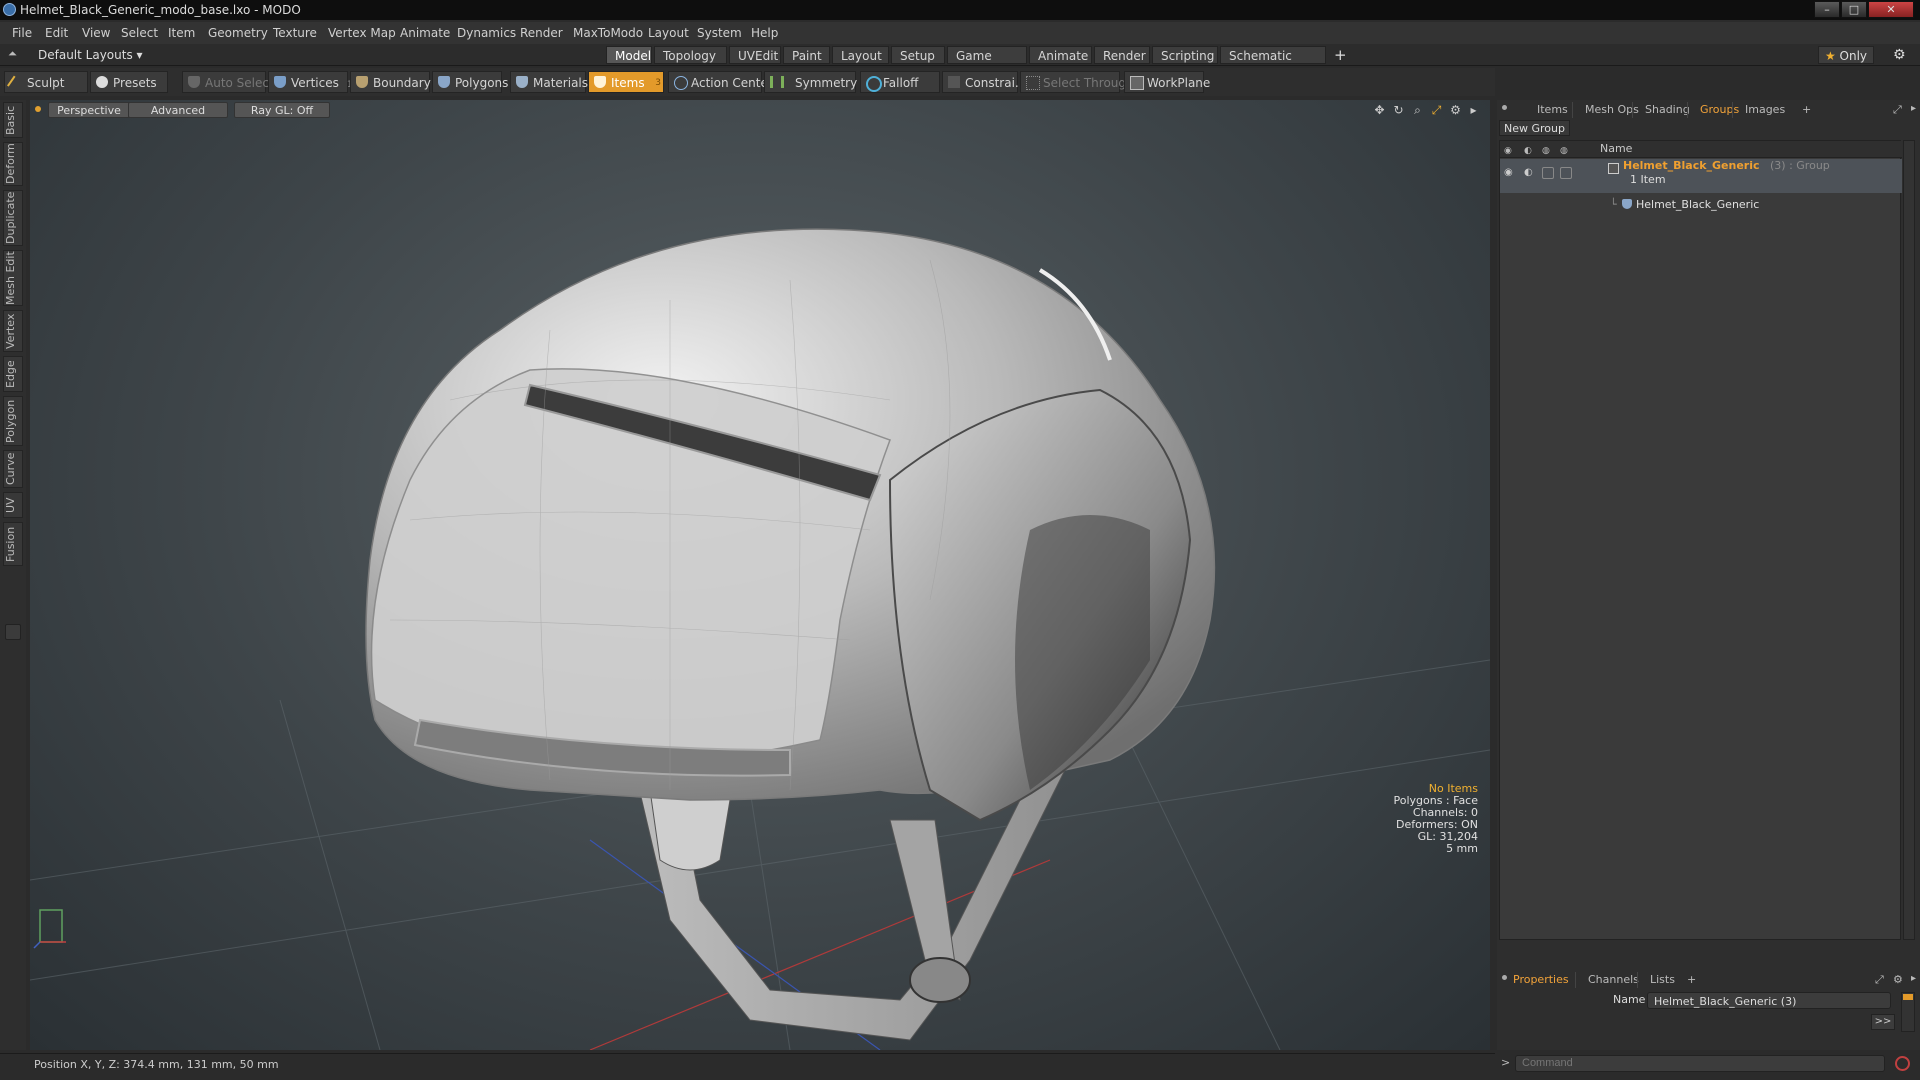 The height and width of the screenshot is (1080, 1920). What do you see at coordinates (13, 421) in the screenshot?
I see `tab-polygon: Polygon` at bounding box center [13, 421].